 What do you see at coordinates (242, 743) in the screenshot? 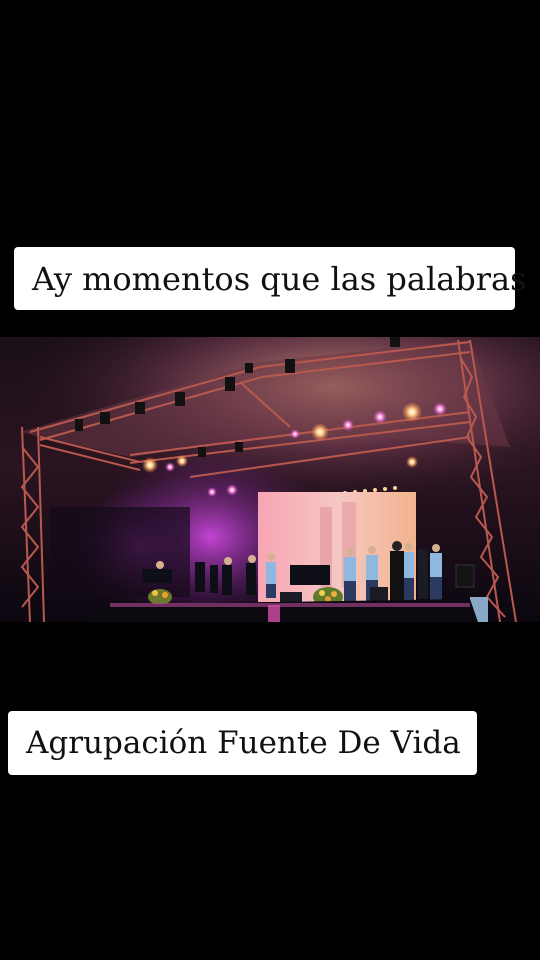
I see `caption-bottom: Agrupación Fuente De Vida` at bounding box center [242, 743].